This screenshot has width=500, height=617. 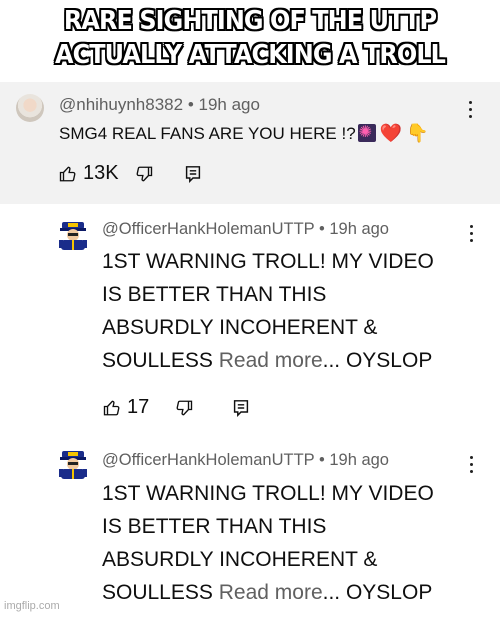 I want to click on comment-meta: @nhihuynh8382 • 19h ago, so click(x=159, y=105).